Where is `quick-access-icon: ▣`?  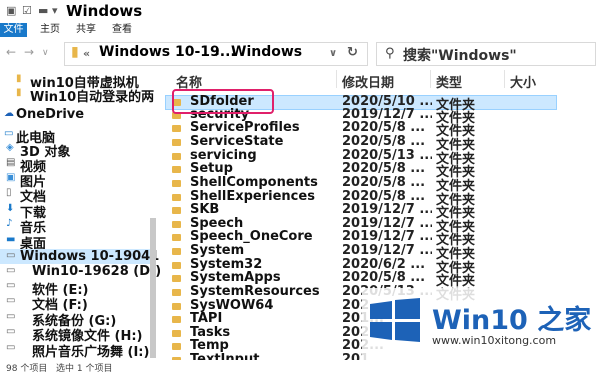 quick-access-icon: ▣ is located at coordinates (11, 10).